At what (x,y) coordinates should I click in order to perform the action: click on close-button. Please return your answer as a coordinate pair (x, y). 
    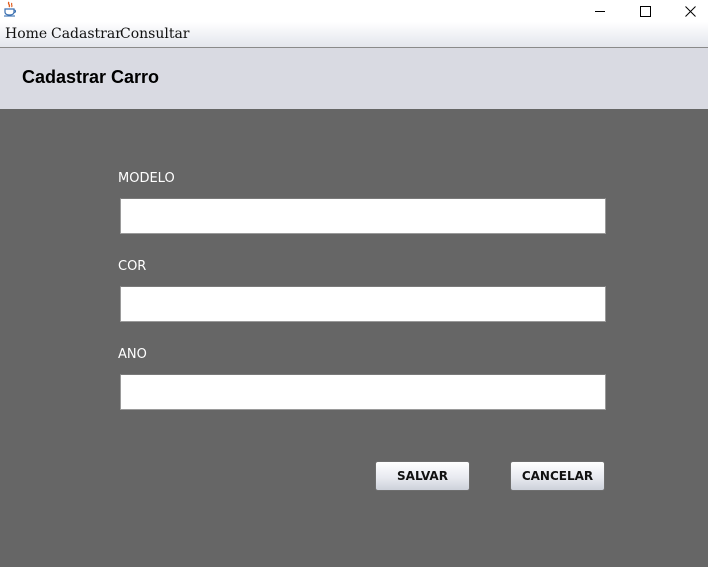
    Looking at the image, I should click on (687, 11).